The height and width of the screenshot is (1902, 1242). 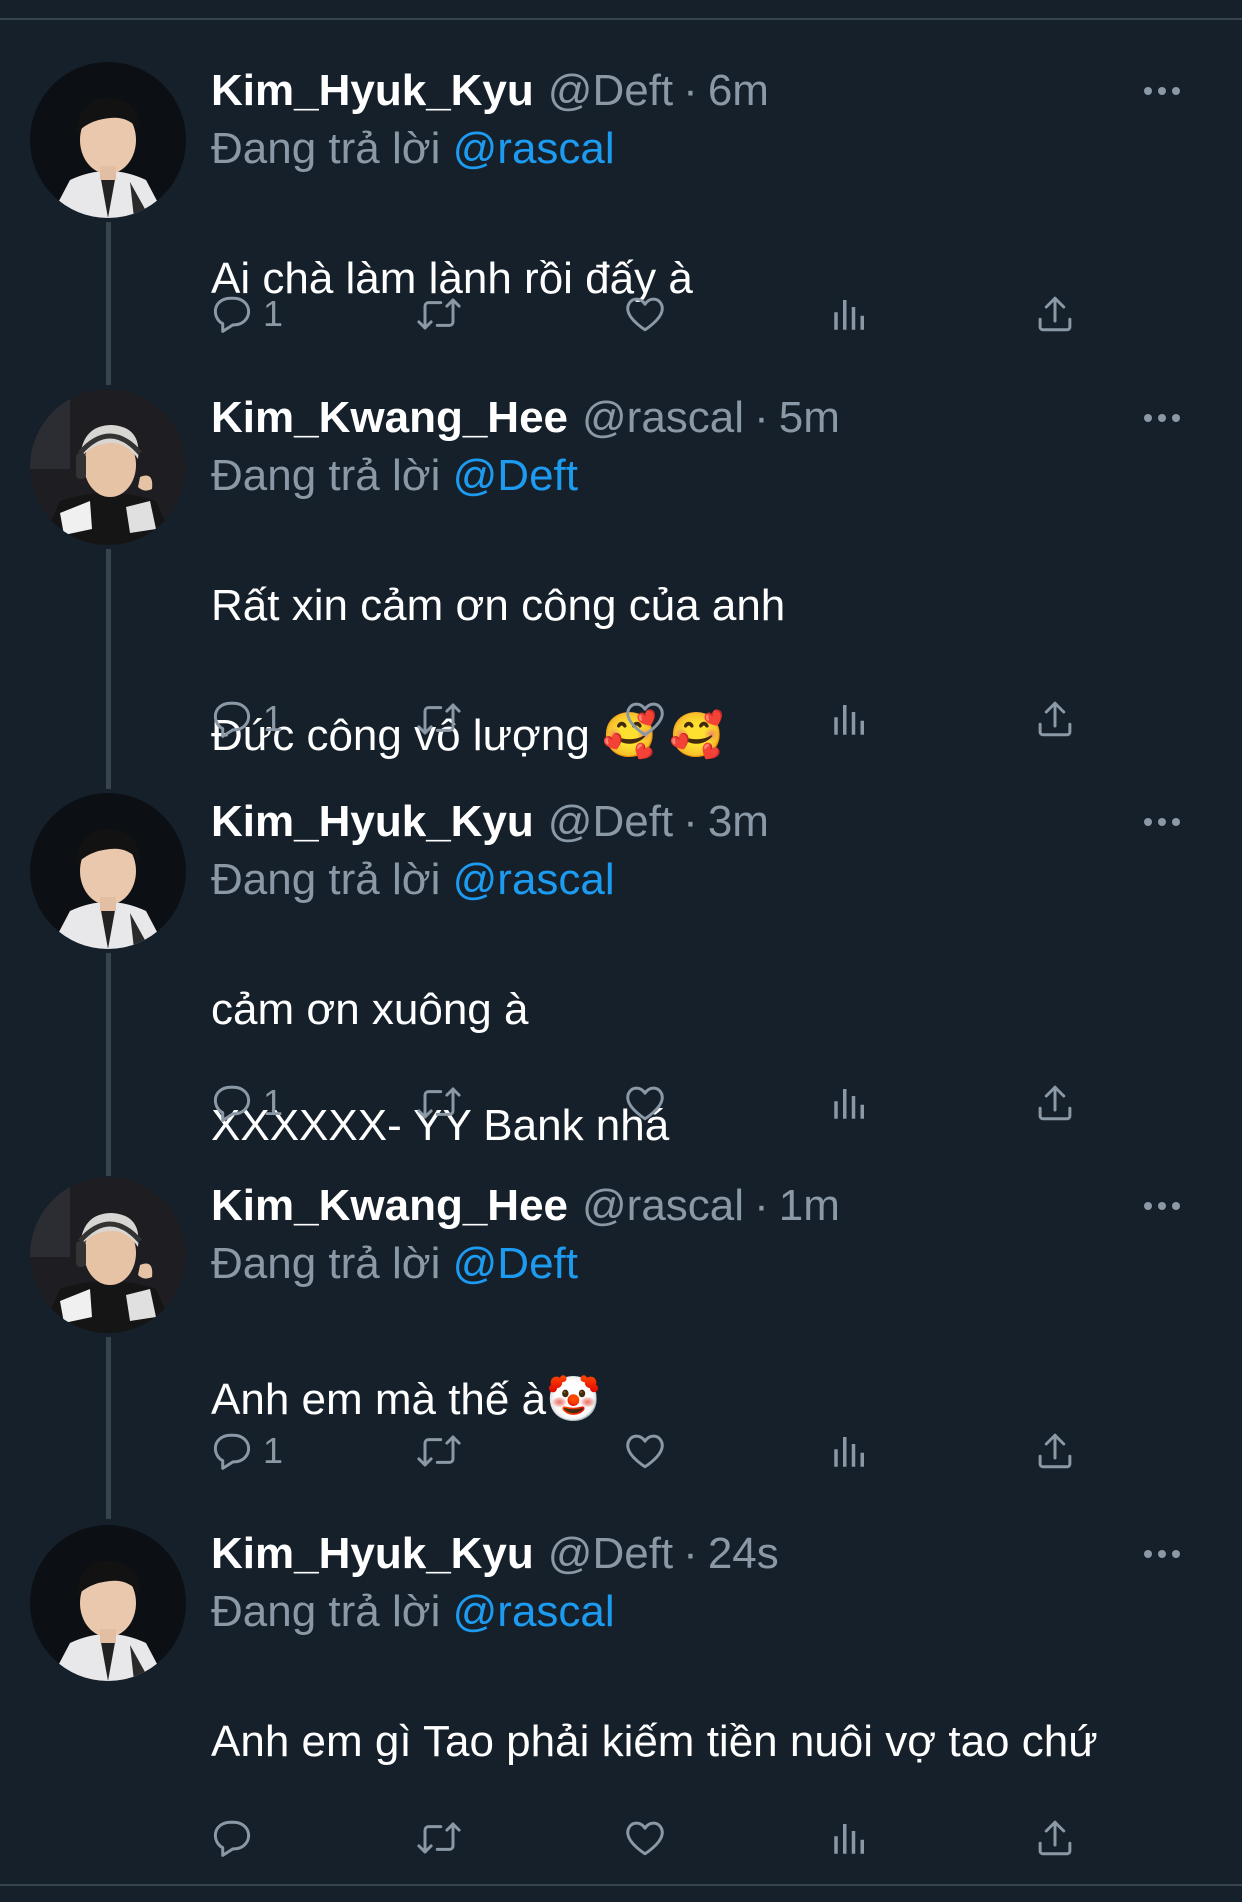 What do you see at coordinates (706, 91) in the screenshot?
I see `tweet-header: Kim_Hyuk_Kyu @Deft · 6m` at bounding box center [706, 91].